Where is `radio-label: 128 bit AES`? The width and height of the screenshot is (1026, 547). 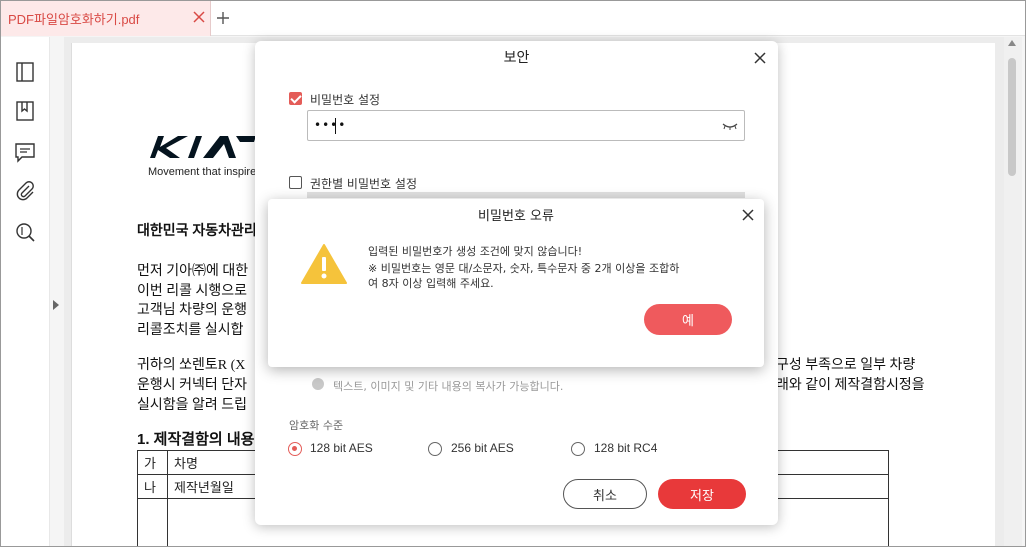 radio-label: 128 bit AES is located at coordinates (341, 448).